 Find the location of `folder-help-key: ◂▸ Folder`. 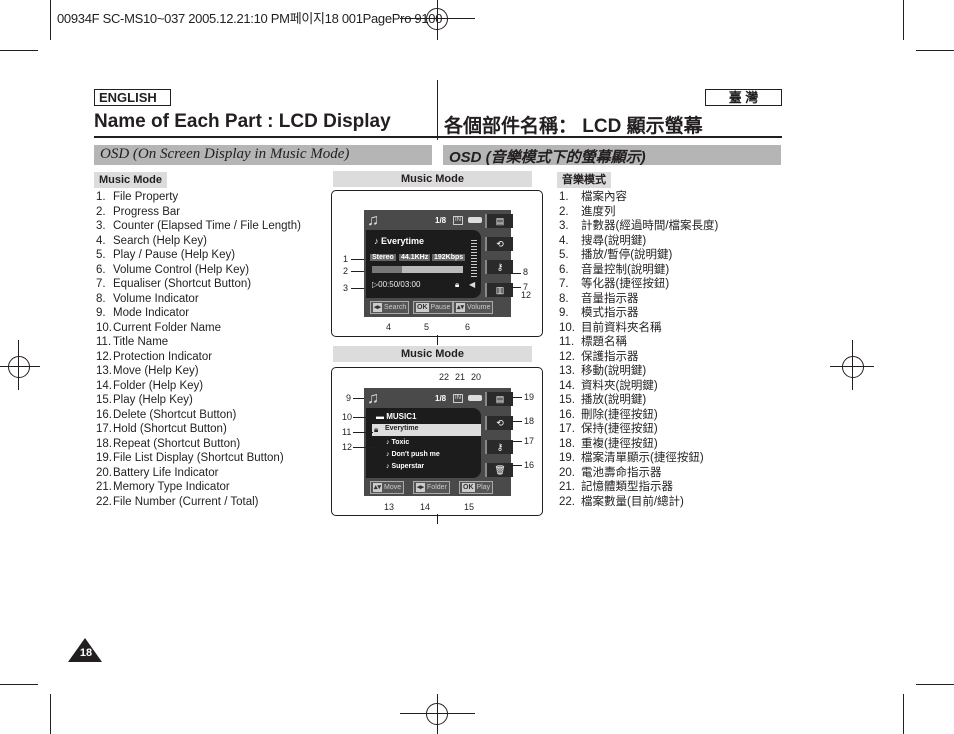

folder-help-key: ◂▸ Folder is located at coordinates (431, 487).